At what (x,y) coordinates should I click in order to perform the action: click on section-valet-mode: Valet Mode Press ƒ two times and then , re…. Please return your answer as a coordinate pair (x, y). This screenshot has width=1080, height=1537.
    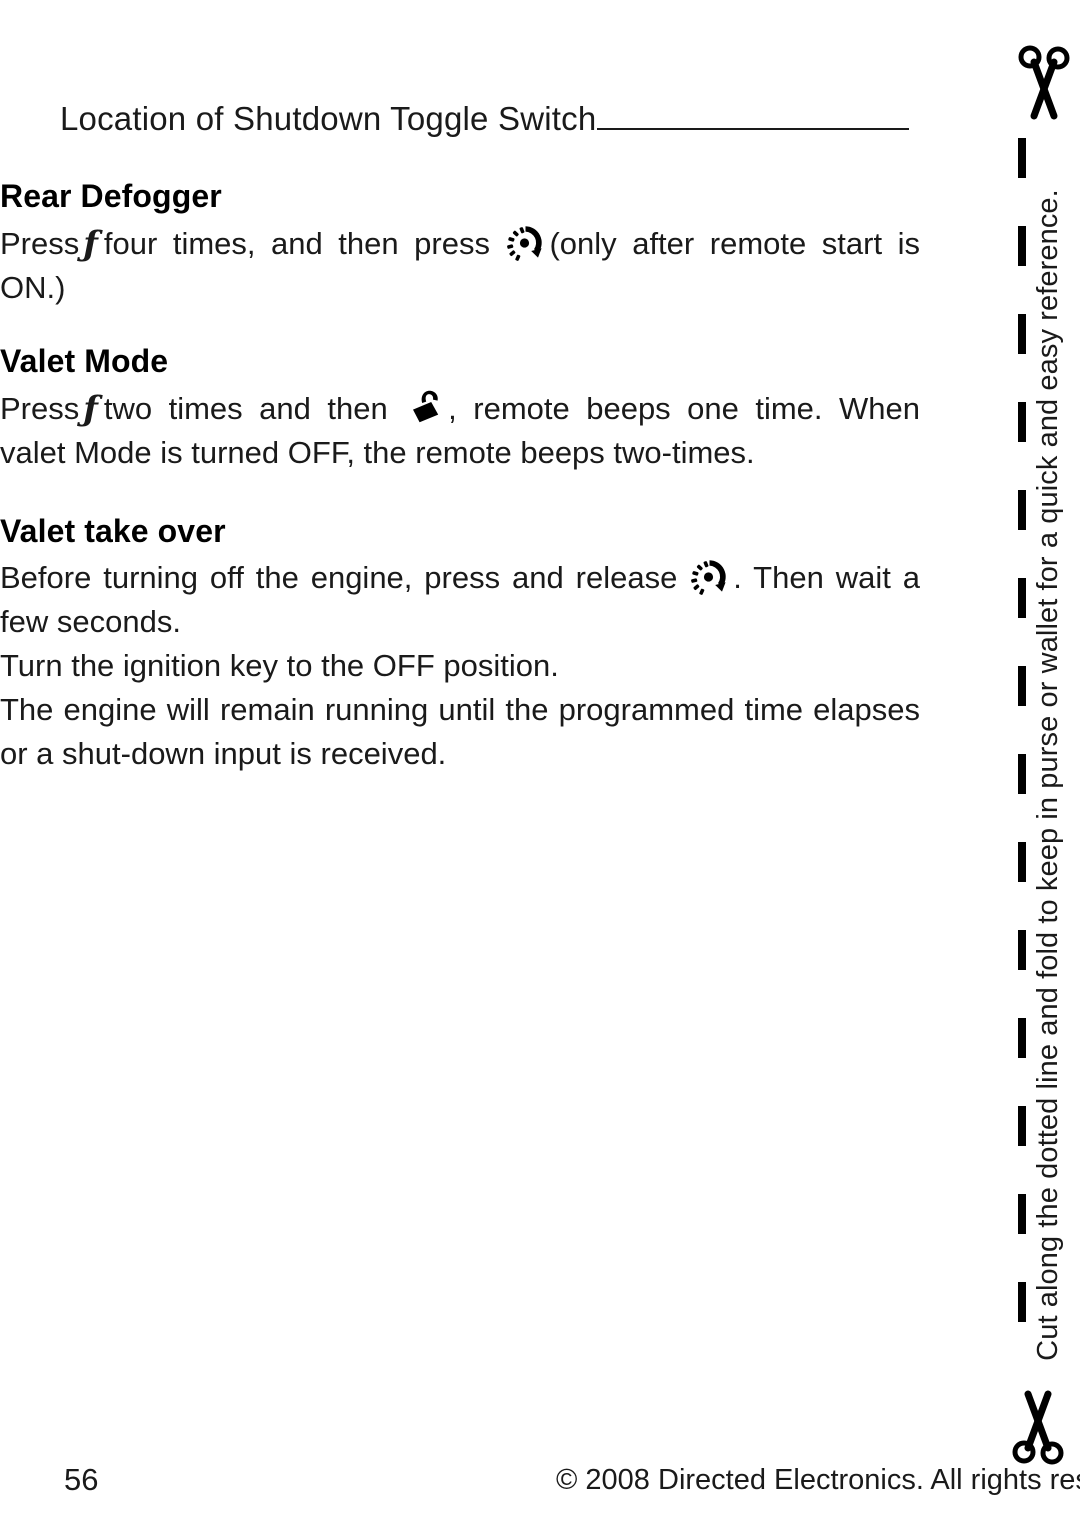
    Looking at the image, I should click on (460, 409).